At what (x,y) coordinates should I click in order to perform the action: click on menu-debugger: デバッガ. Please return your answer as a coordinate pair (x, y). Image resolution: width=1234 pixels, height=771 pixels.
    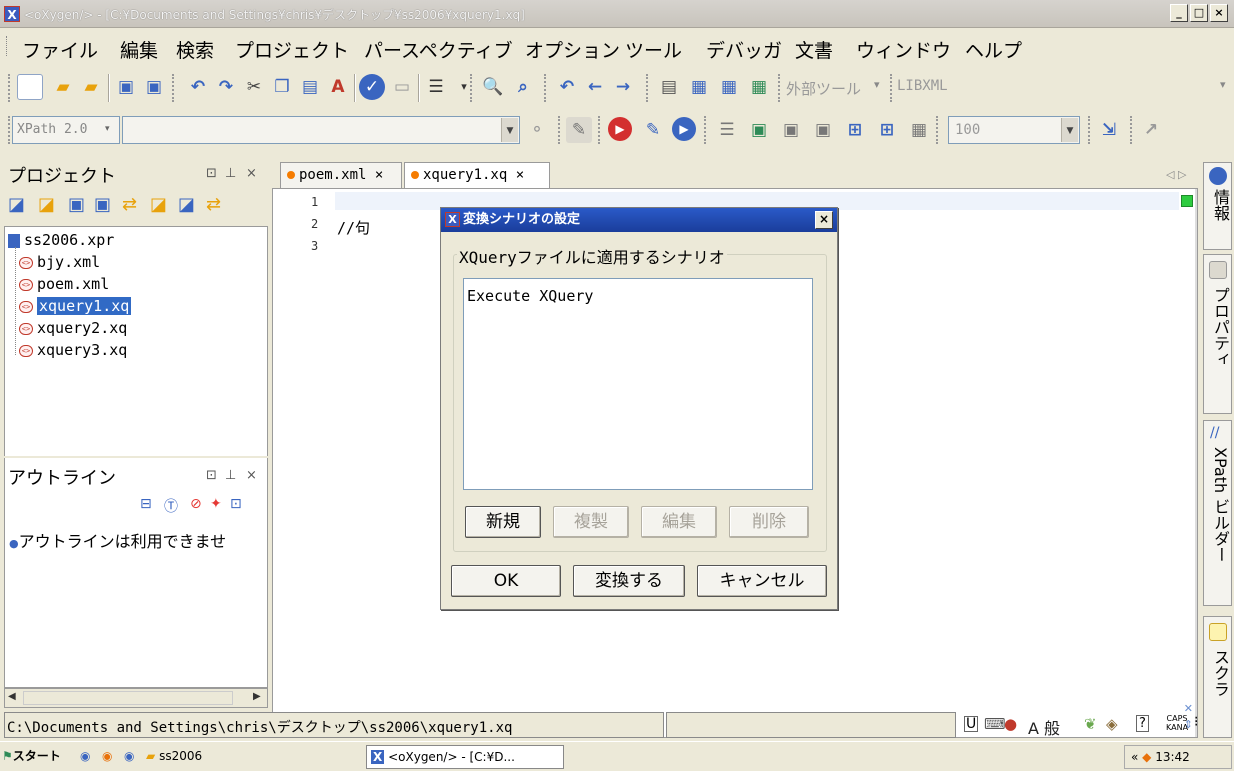
    Looking at the image, I should click on (744, 49).